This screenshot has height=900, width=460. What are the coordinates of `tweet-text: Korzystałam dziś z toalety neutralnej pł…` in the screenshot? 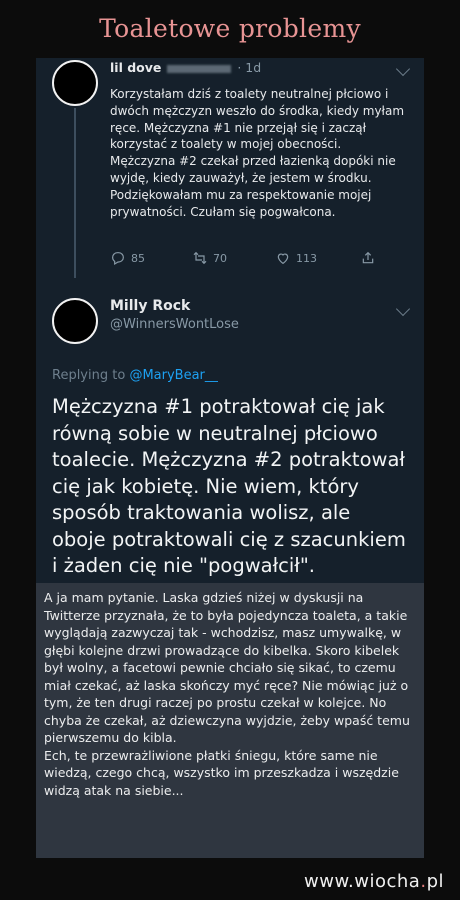 It's located at (257, 153).